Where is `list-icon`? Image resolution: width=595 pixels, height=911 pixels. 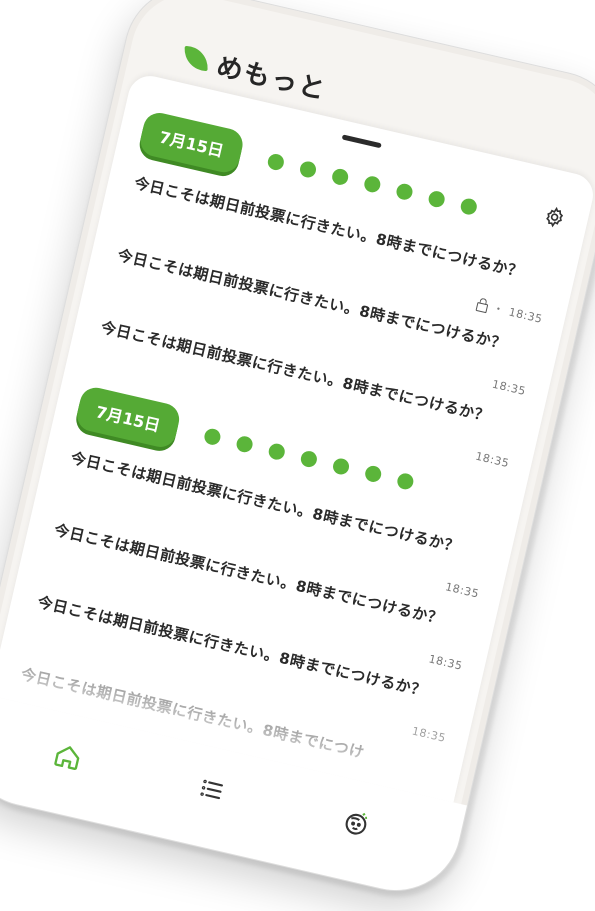 list-icon is located at coordinates (212, 789).